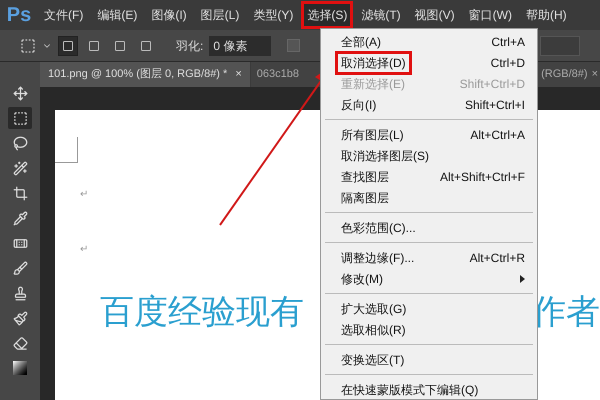 This screenshot has height=400, width=600. Describe the element at coordinates (66, 150) in the screenshot. I see `crop-mark-icon` at that location.